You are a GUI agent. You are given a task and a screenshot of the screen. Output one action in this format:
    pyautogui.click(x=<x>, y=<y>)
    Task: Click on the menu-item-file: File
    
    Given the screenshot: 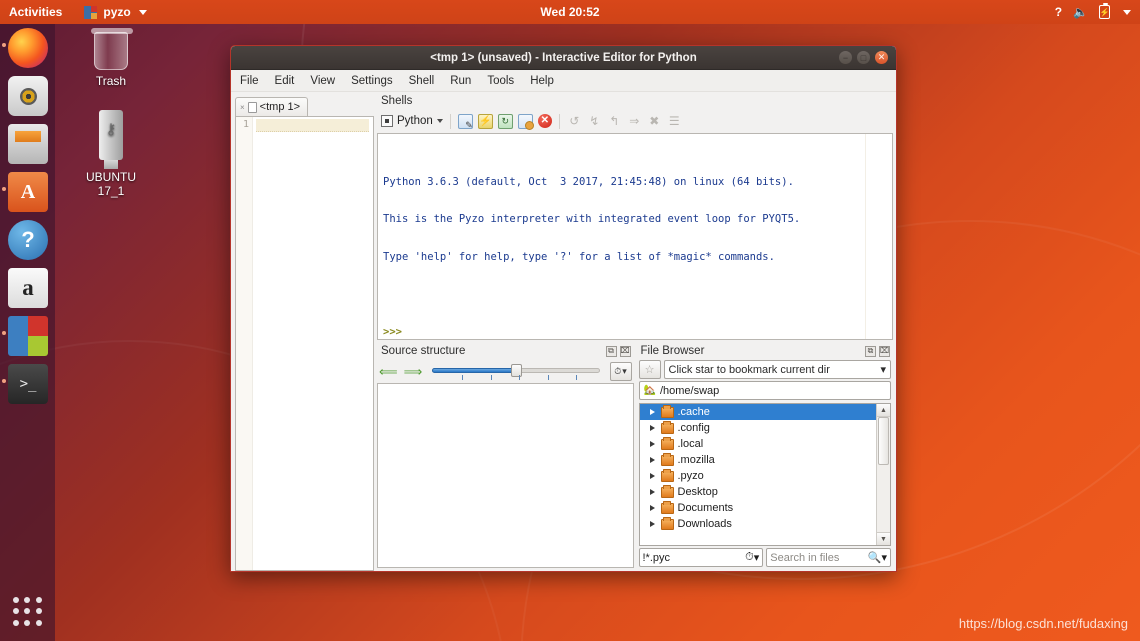 What is the action you would take?
    pyautogui.click(x=249, y=81)
    